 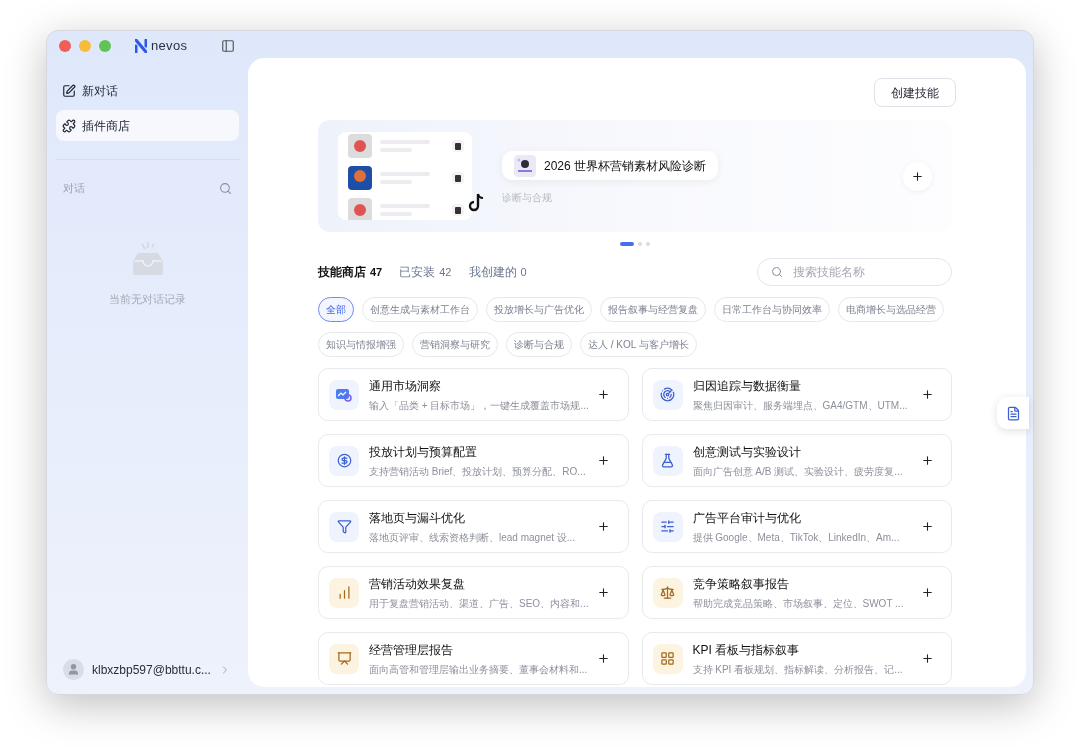 I want to click on skill-title: KPI 看板与指标叙事, so click(x=746, y=650).